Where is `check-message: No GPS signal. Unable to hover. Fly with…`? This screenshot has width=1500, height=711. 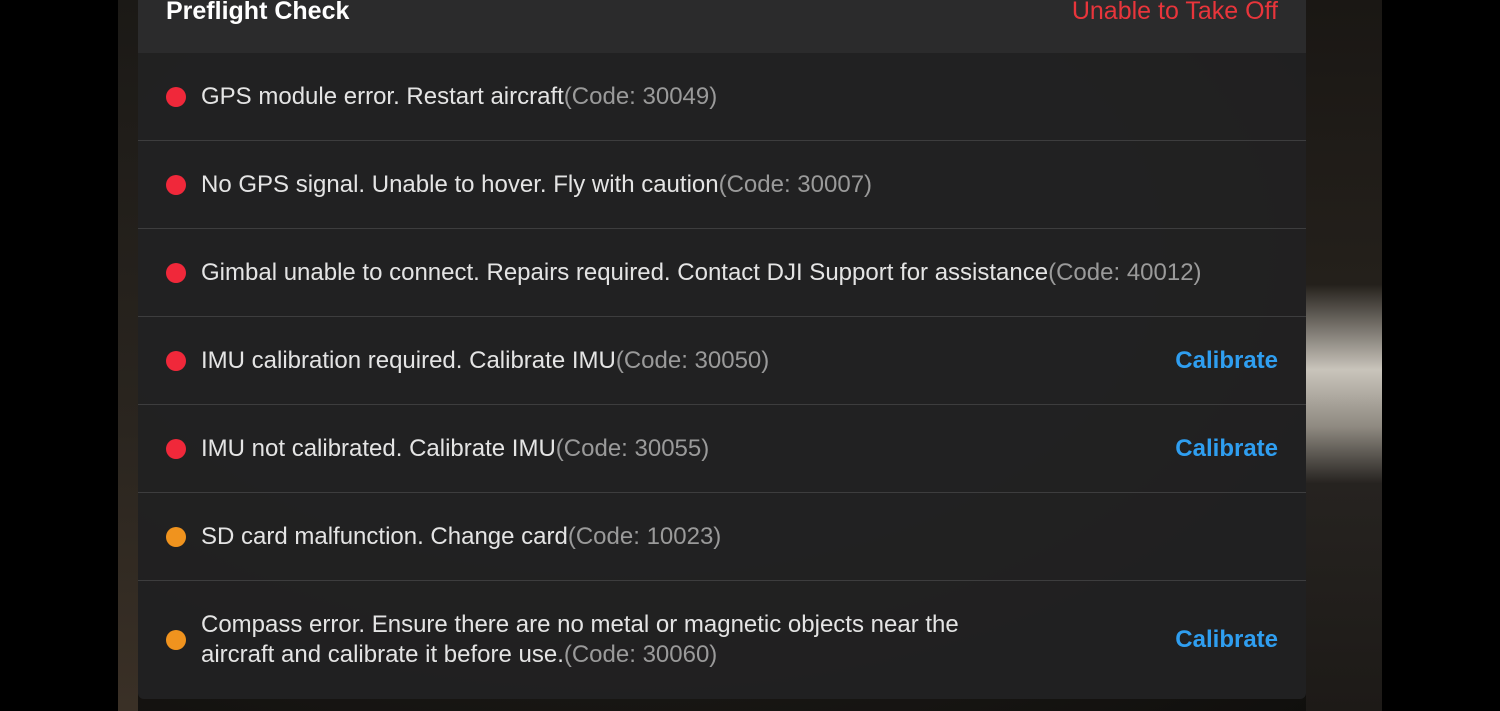
check-message: No GPS signal. Unable to hover. Fly with… is located at coordinates (631, 185).